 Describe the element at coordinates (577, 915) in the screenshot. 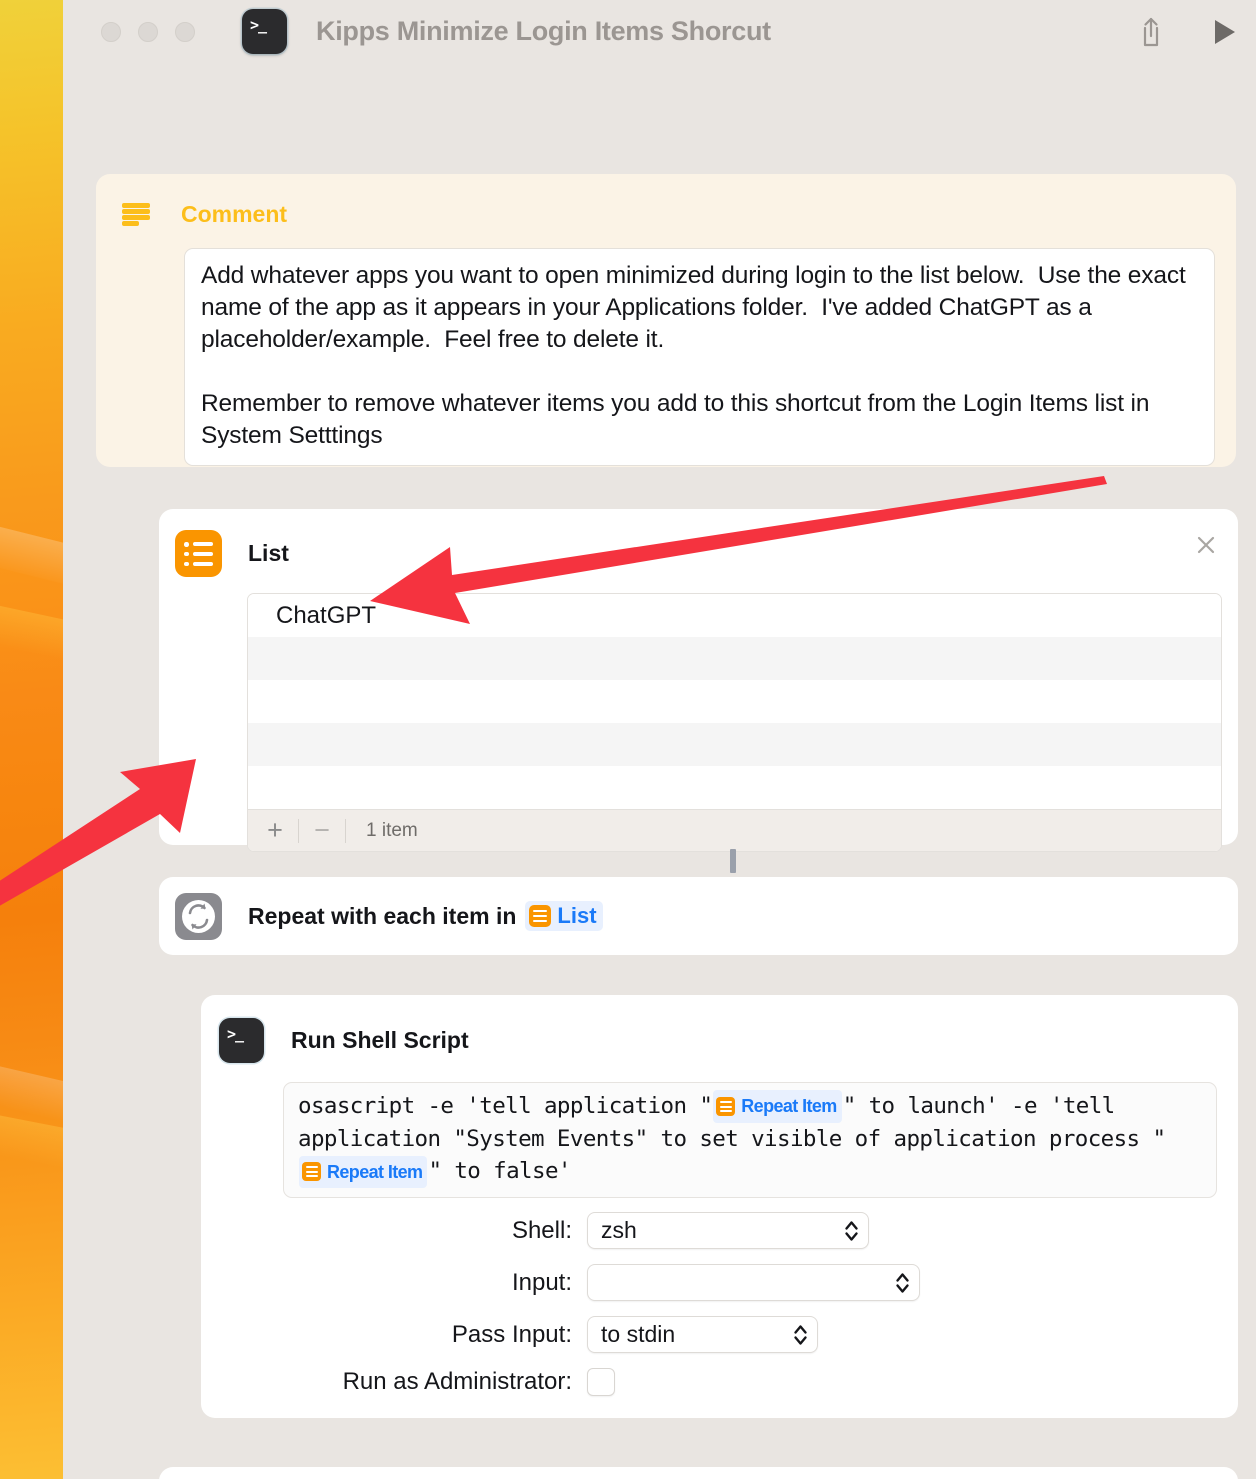

I see `token-label: List` at that location.